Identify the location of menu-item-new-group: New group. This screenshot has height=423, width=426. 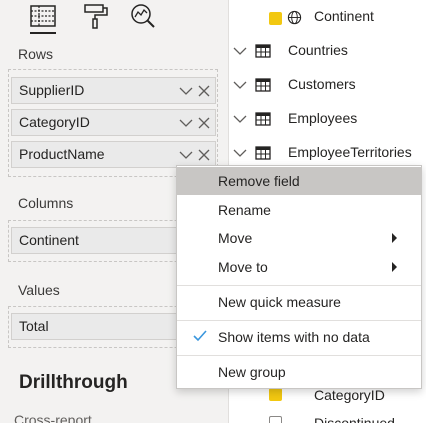
(299, 372).